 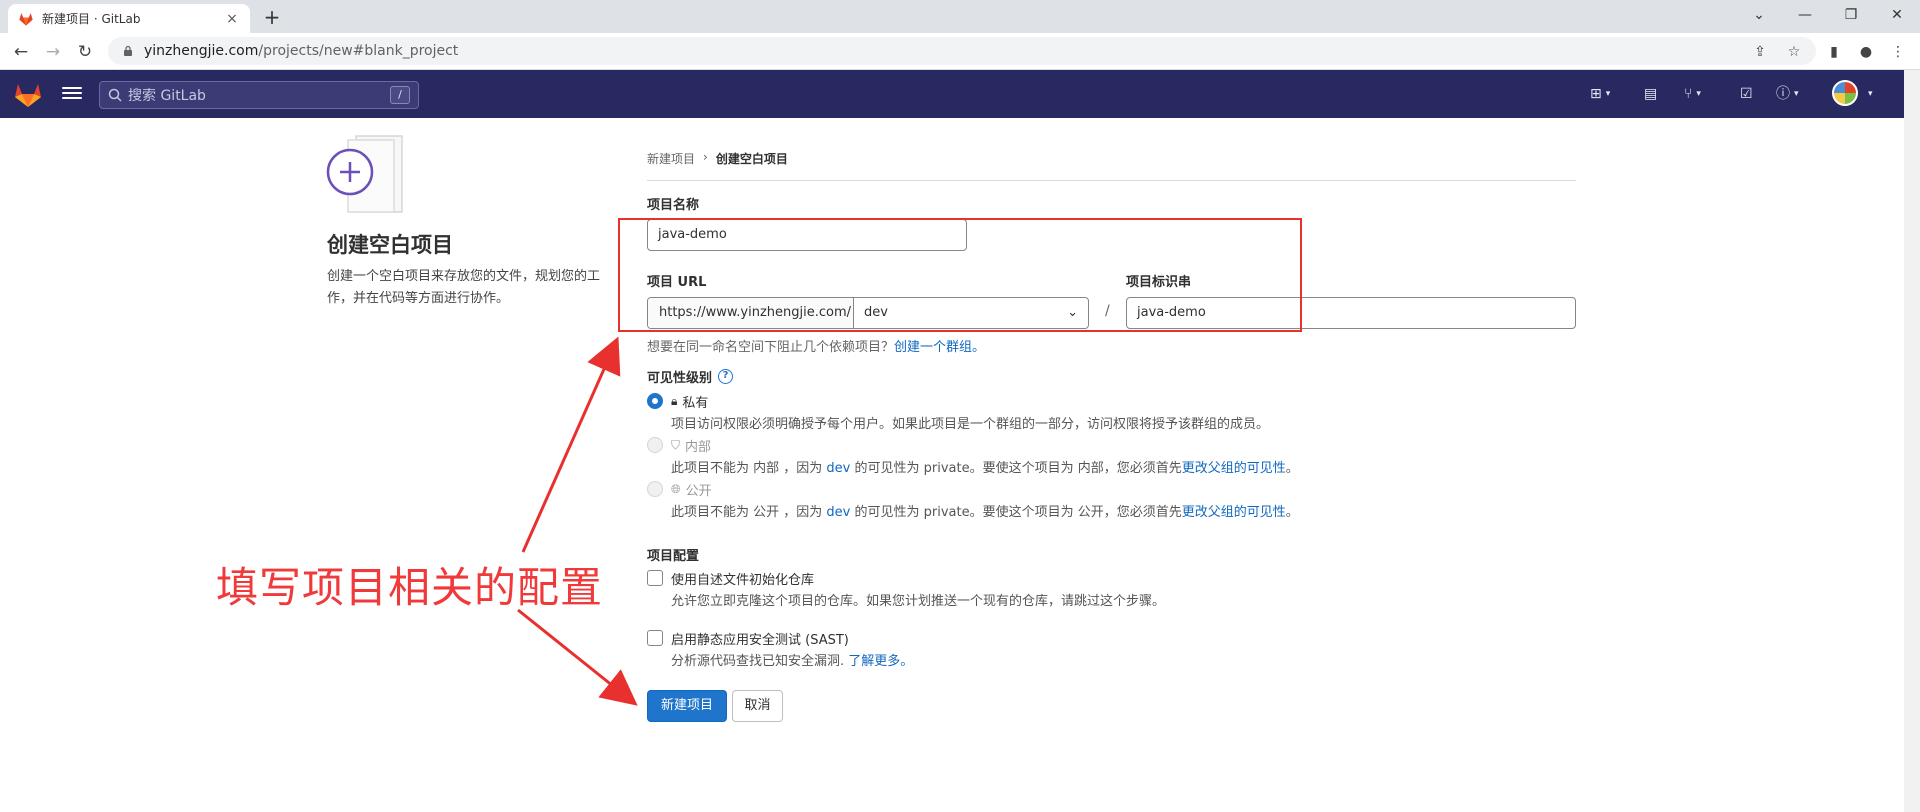 What do you see at coordinates (91, 19) in the screenshot?
I see `tab-title: 新建项目 · GitLab` at bounding box center [91, 19].